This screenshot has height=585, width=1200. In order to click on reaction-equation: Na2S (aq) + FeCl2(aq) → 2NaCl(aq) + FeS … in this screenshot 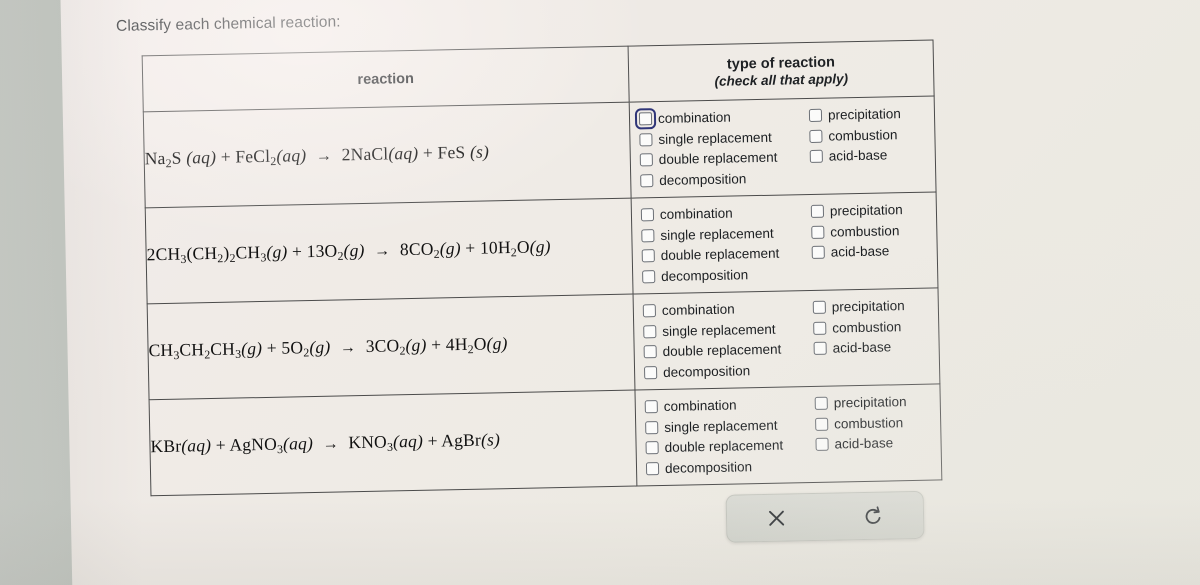, I will do `click(387, 155)`.